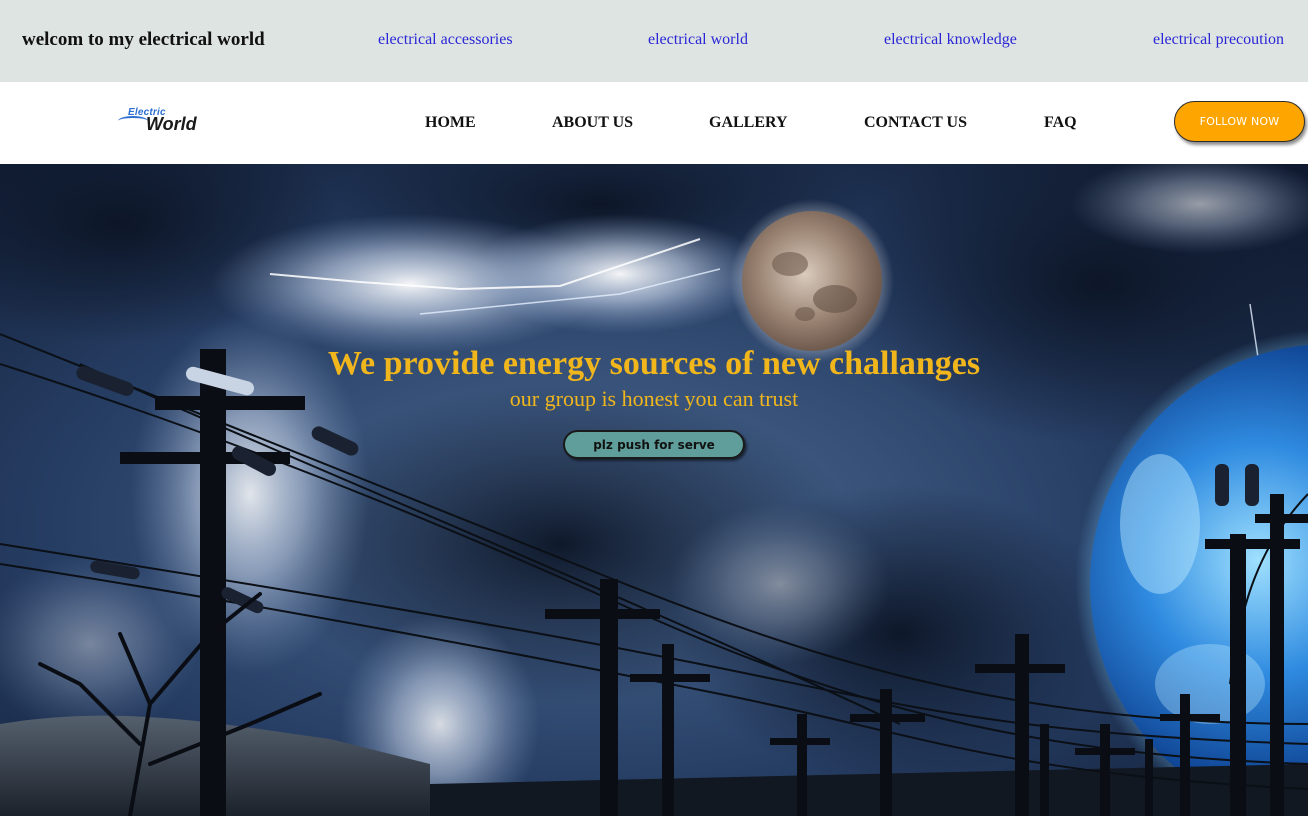 This screenshot has width=1308, height=816. Describe the element at coordinates (171, 124) in the screenshot. I see `logo-bottom-text: World` at that location.